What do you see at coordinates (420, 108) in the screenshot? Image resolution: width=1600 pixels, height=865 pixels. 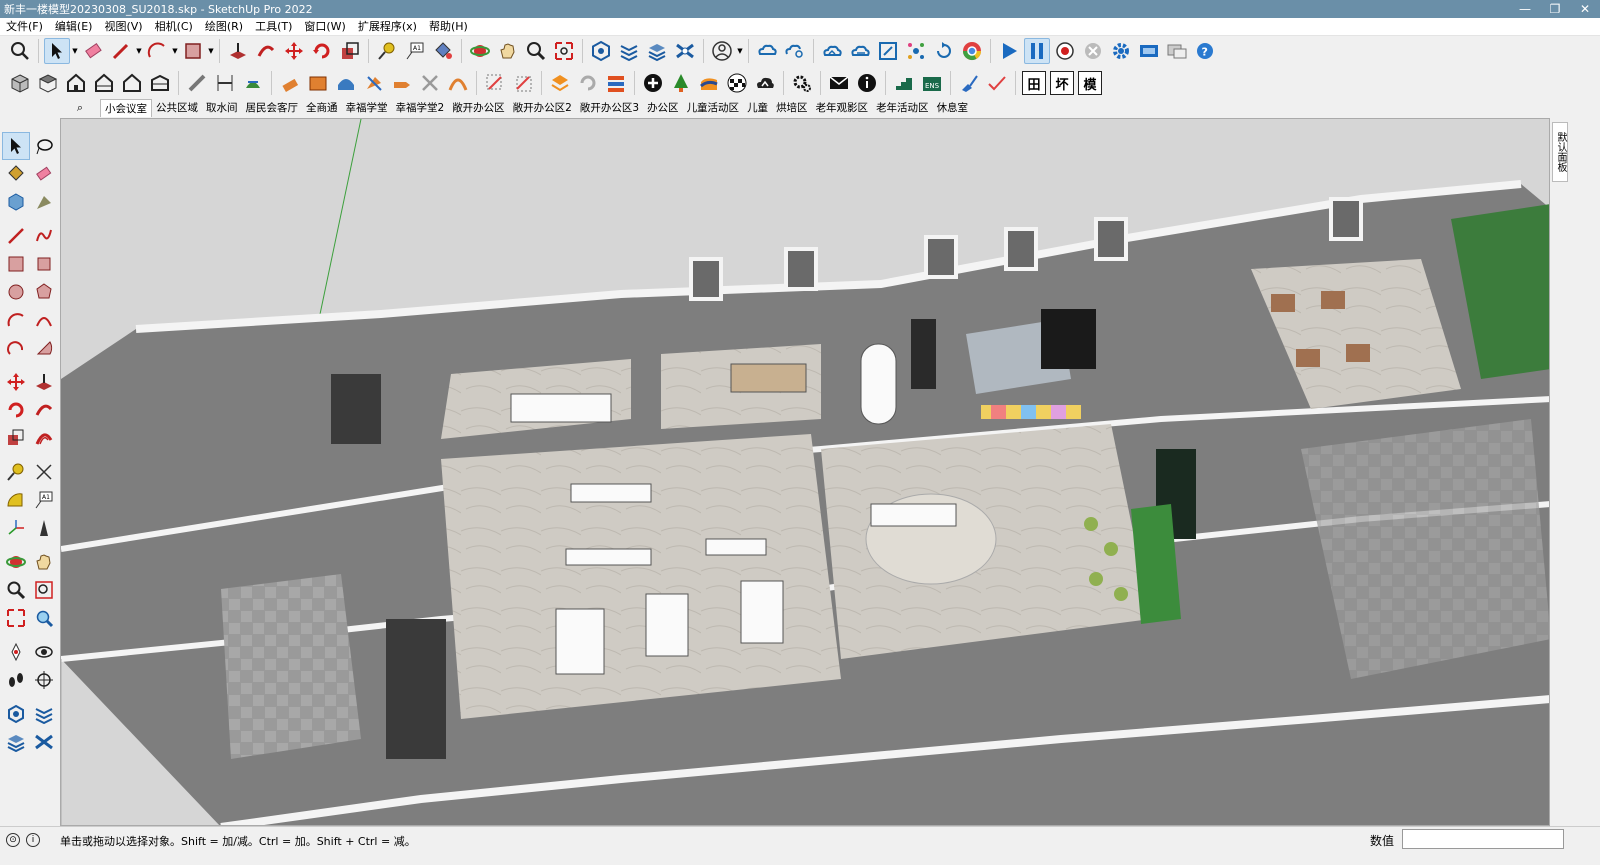 I see `scene-tab: 幸福学堂2` at bounding box center [420, 108].